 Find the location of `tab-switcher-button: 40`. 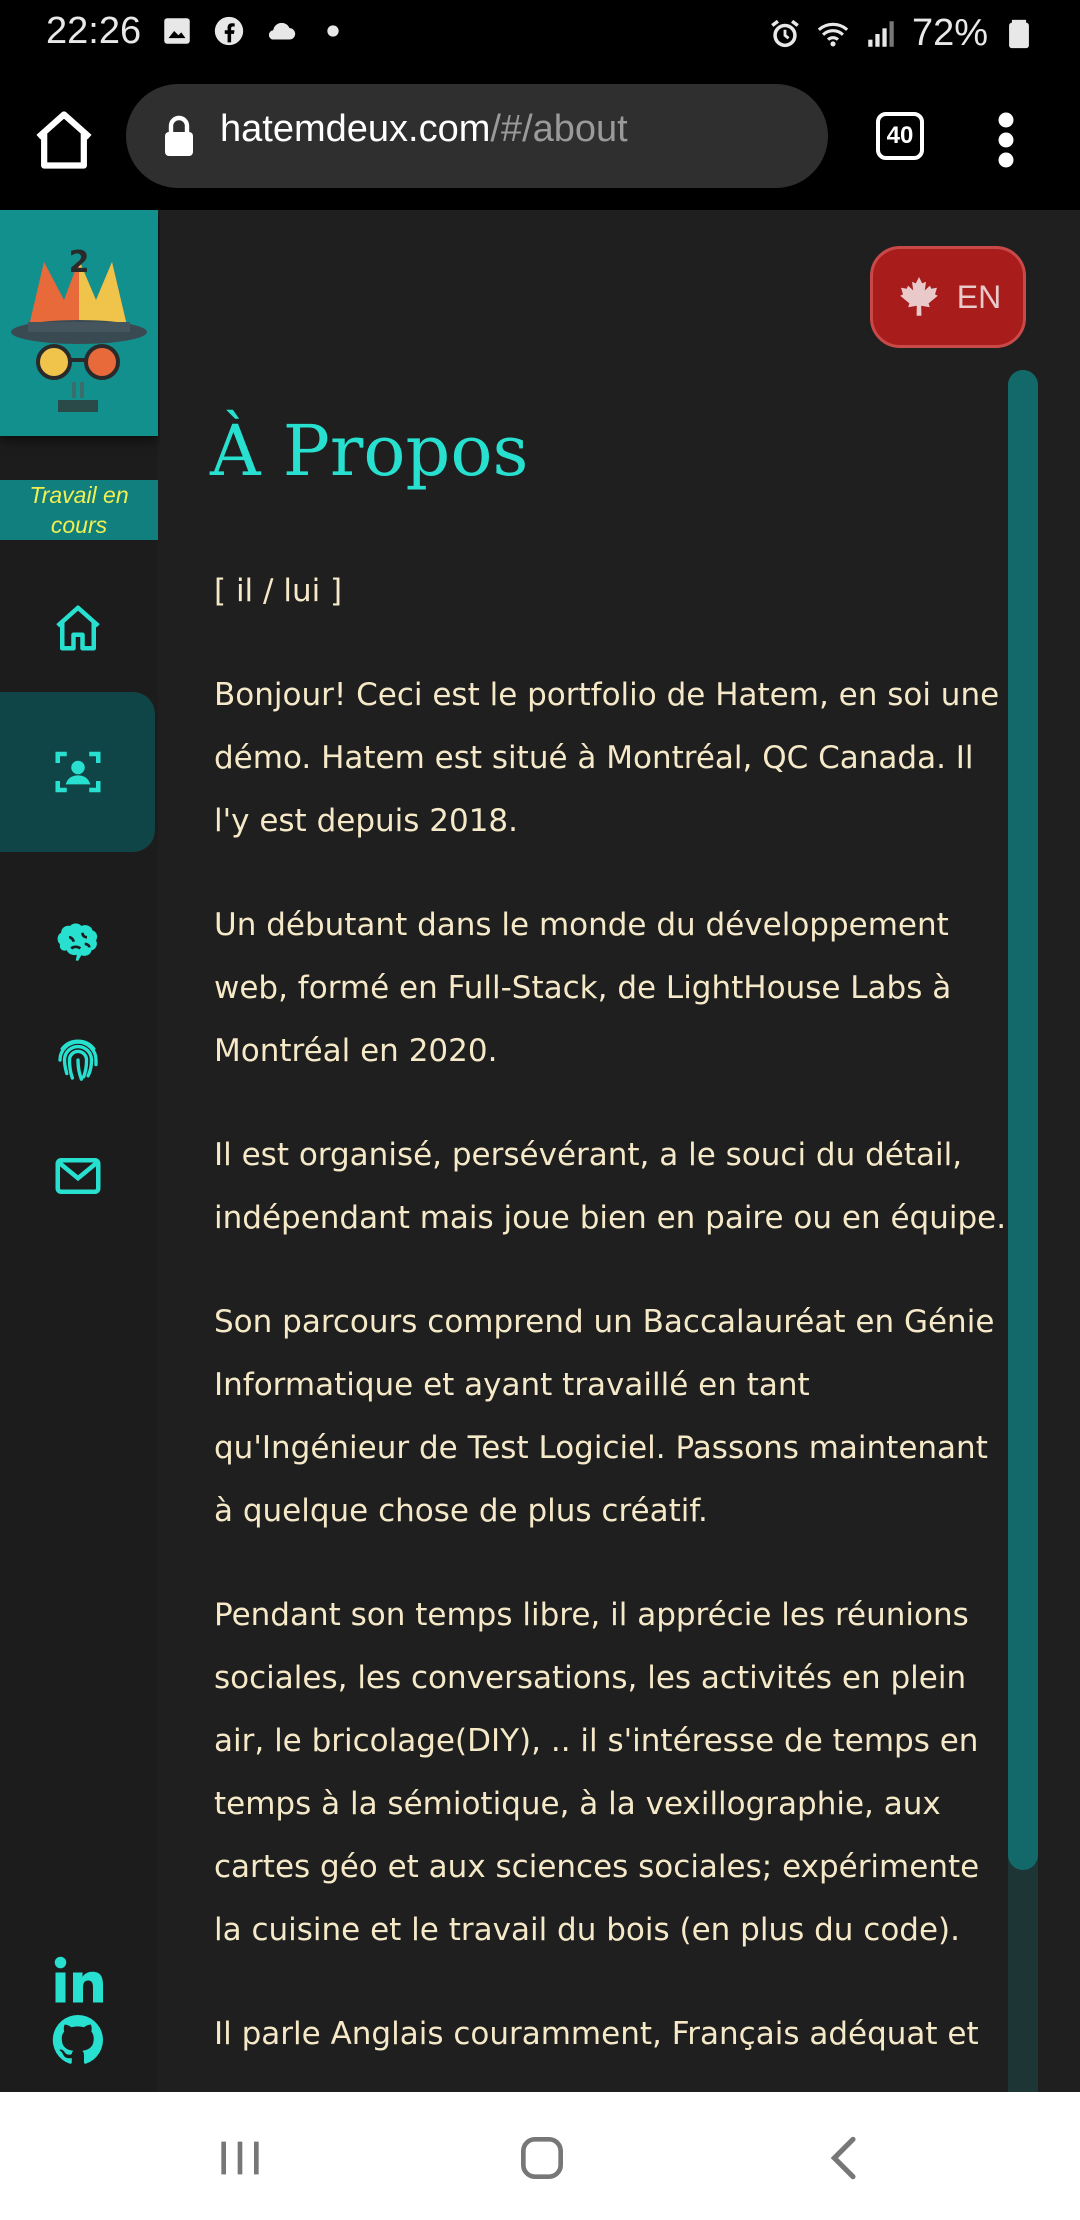

tab-switcher-button: 40 is located at coordinates (900, 136).